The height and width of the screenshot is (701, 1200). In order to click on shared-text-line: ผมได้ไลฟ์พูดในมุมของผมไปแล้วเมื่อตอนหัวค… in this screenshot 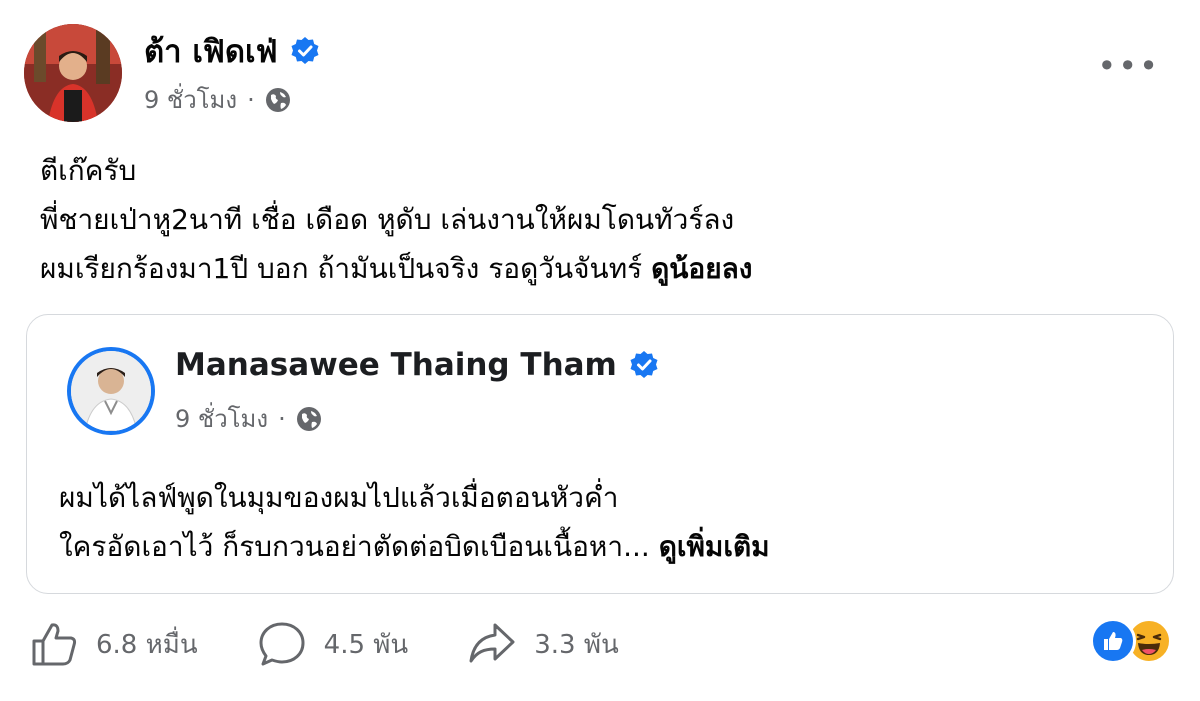, I will do `click(339, 497)`.